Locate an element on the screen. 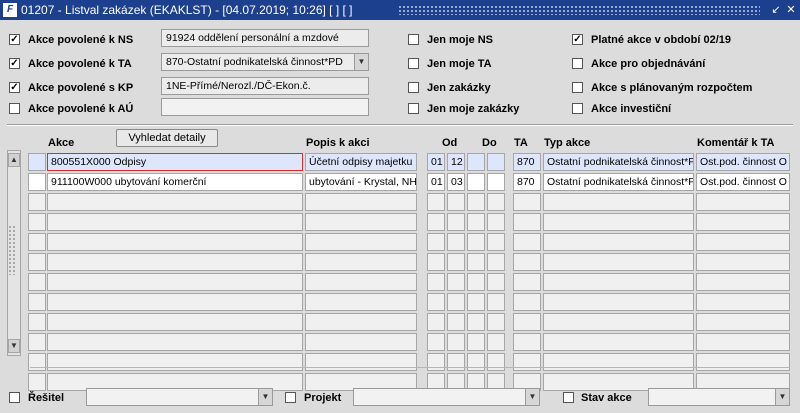 Image resolution: width=800 pixels, height=413 pixels. scroll-up-icon: ▲ is located at coordinates (14, 160).